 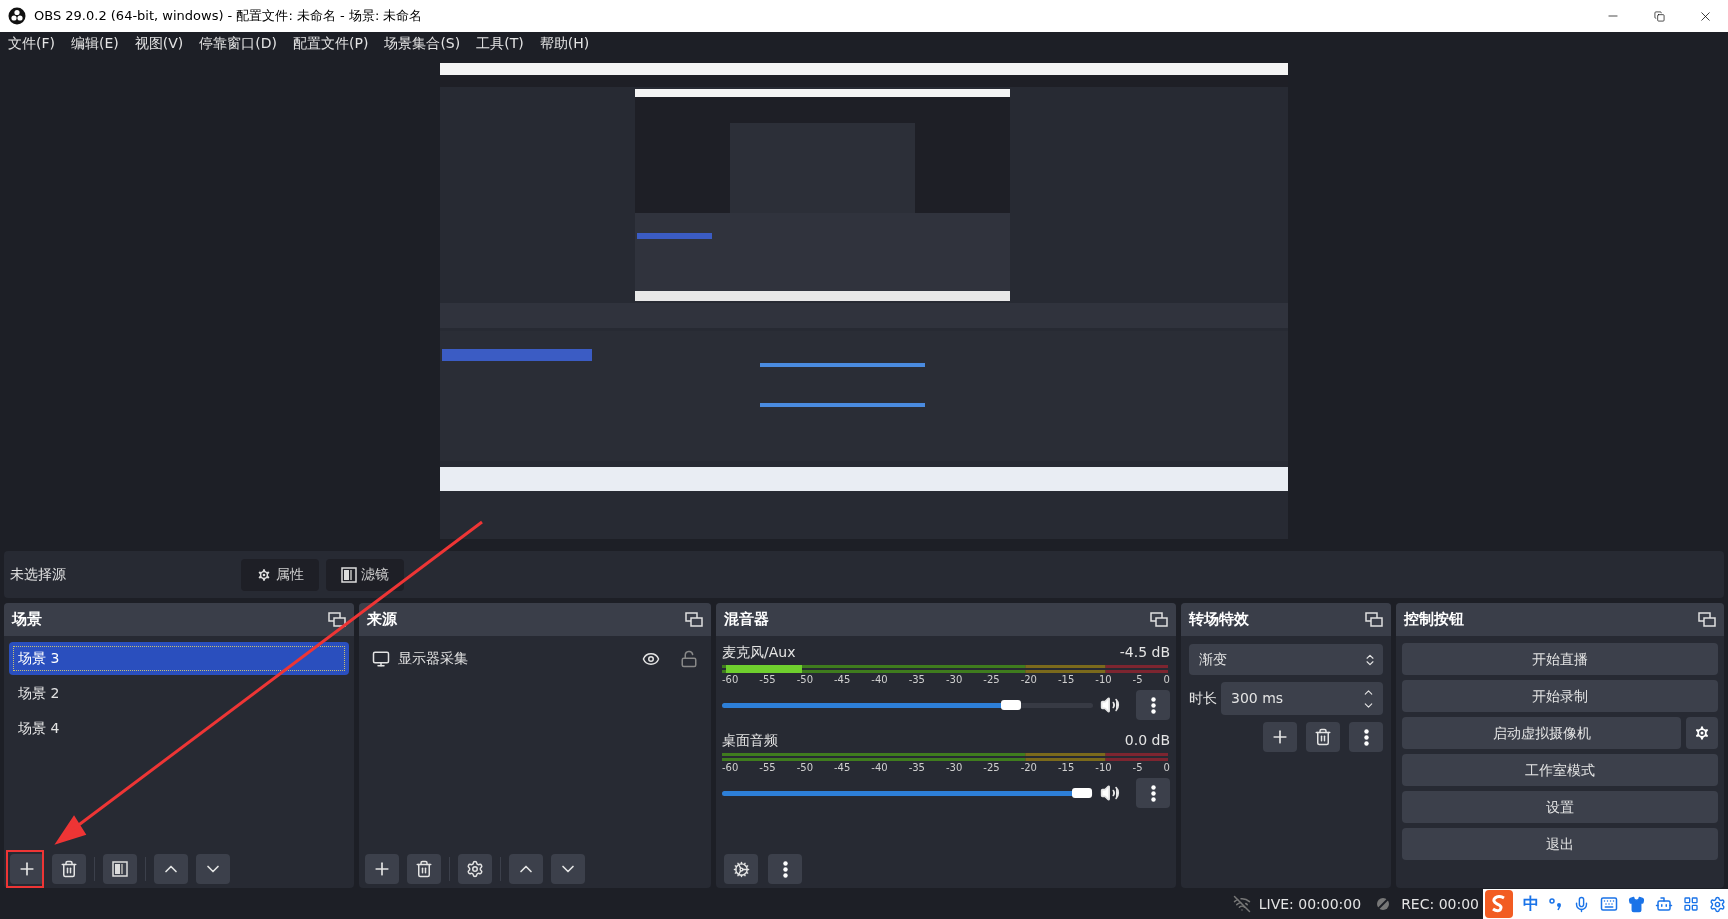 I want to click on grid-icon, so click(x=1691, y=904).